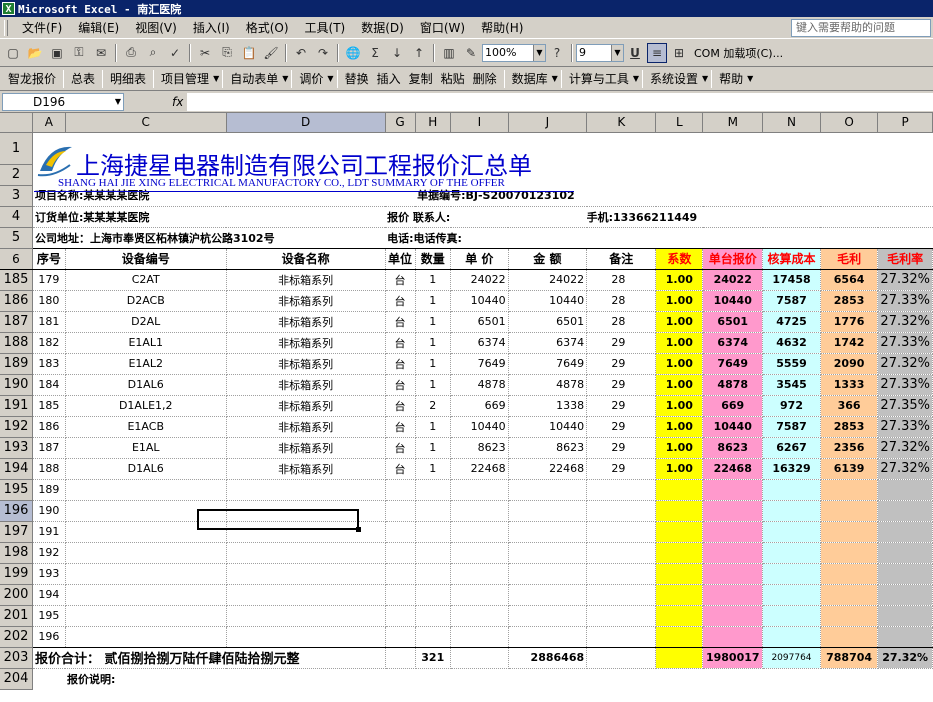 This screenshot has width=933, height=702. Describe the element at coordinates (227, 53) in the screenshot. I see `copy-icon: ⎘` at that location.